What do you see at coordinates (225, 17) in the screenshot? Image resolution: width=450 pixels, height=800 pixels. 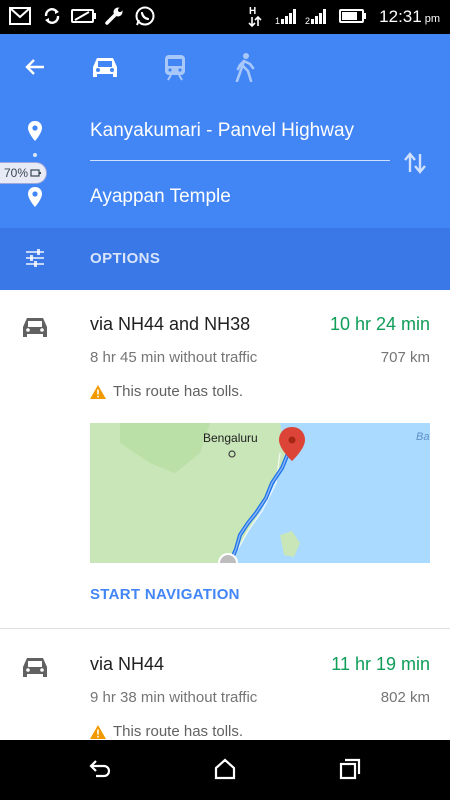 I see `status-bar: H 1 2 12:31 pm` at bounding box center [225, 17].